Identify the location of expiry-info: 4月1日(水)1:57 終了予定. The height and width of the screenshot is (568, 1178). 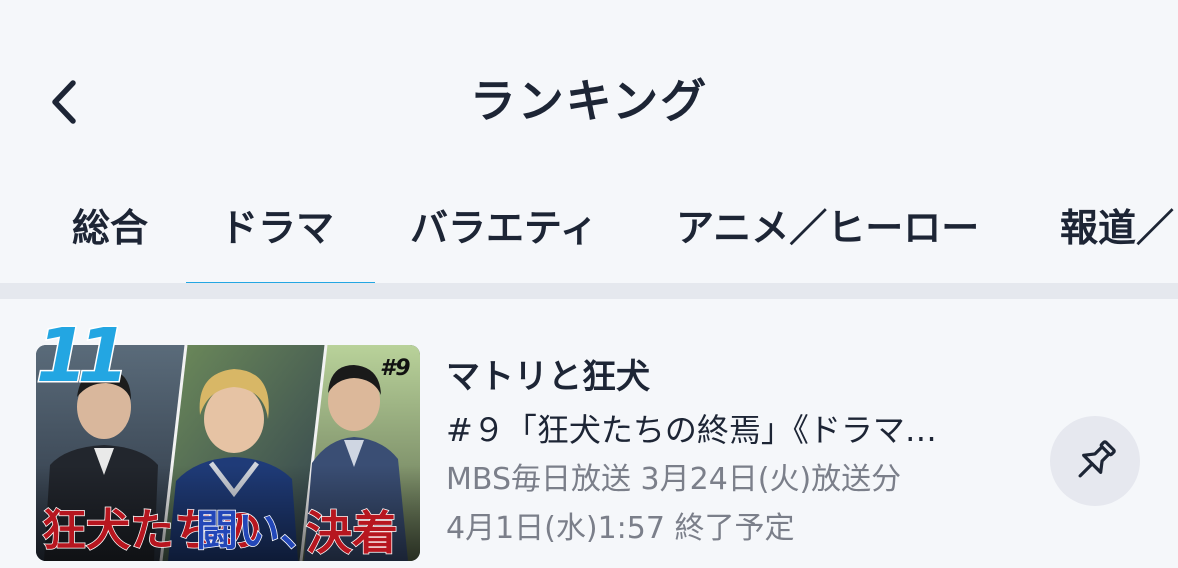
(620, 528).